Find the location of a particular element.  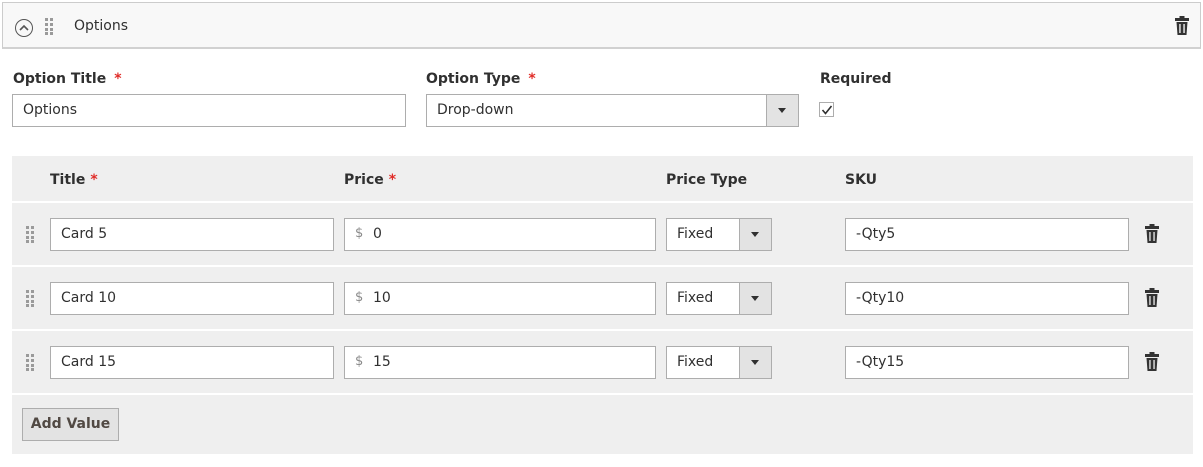

value-sku-text: -Qty5 is located at coordinates (876, 234).